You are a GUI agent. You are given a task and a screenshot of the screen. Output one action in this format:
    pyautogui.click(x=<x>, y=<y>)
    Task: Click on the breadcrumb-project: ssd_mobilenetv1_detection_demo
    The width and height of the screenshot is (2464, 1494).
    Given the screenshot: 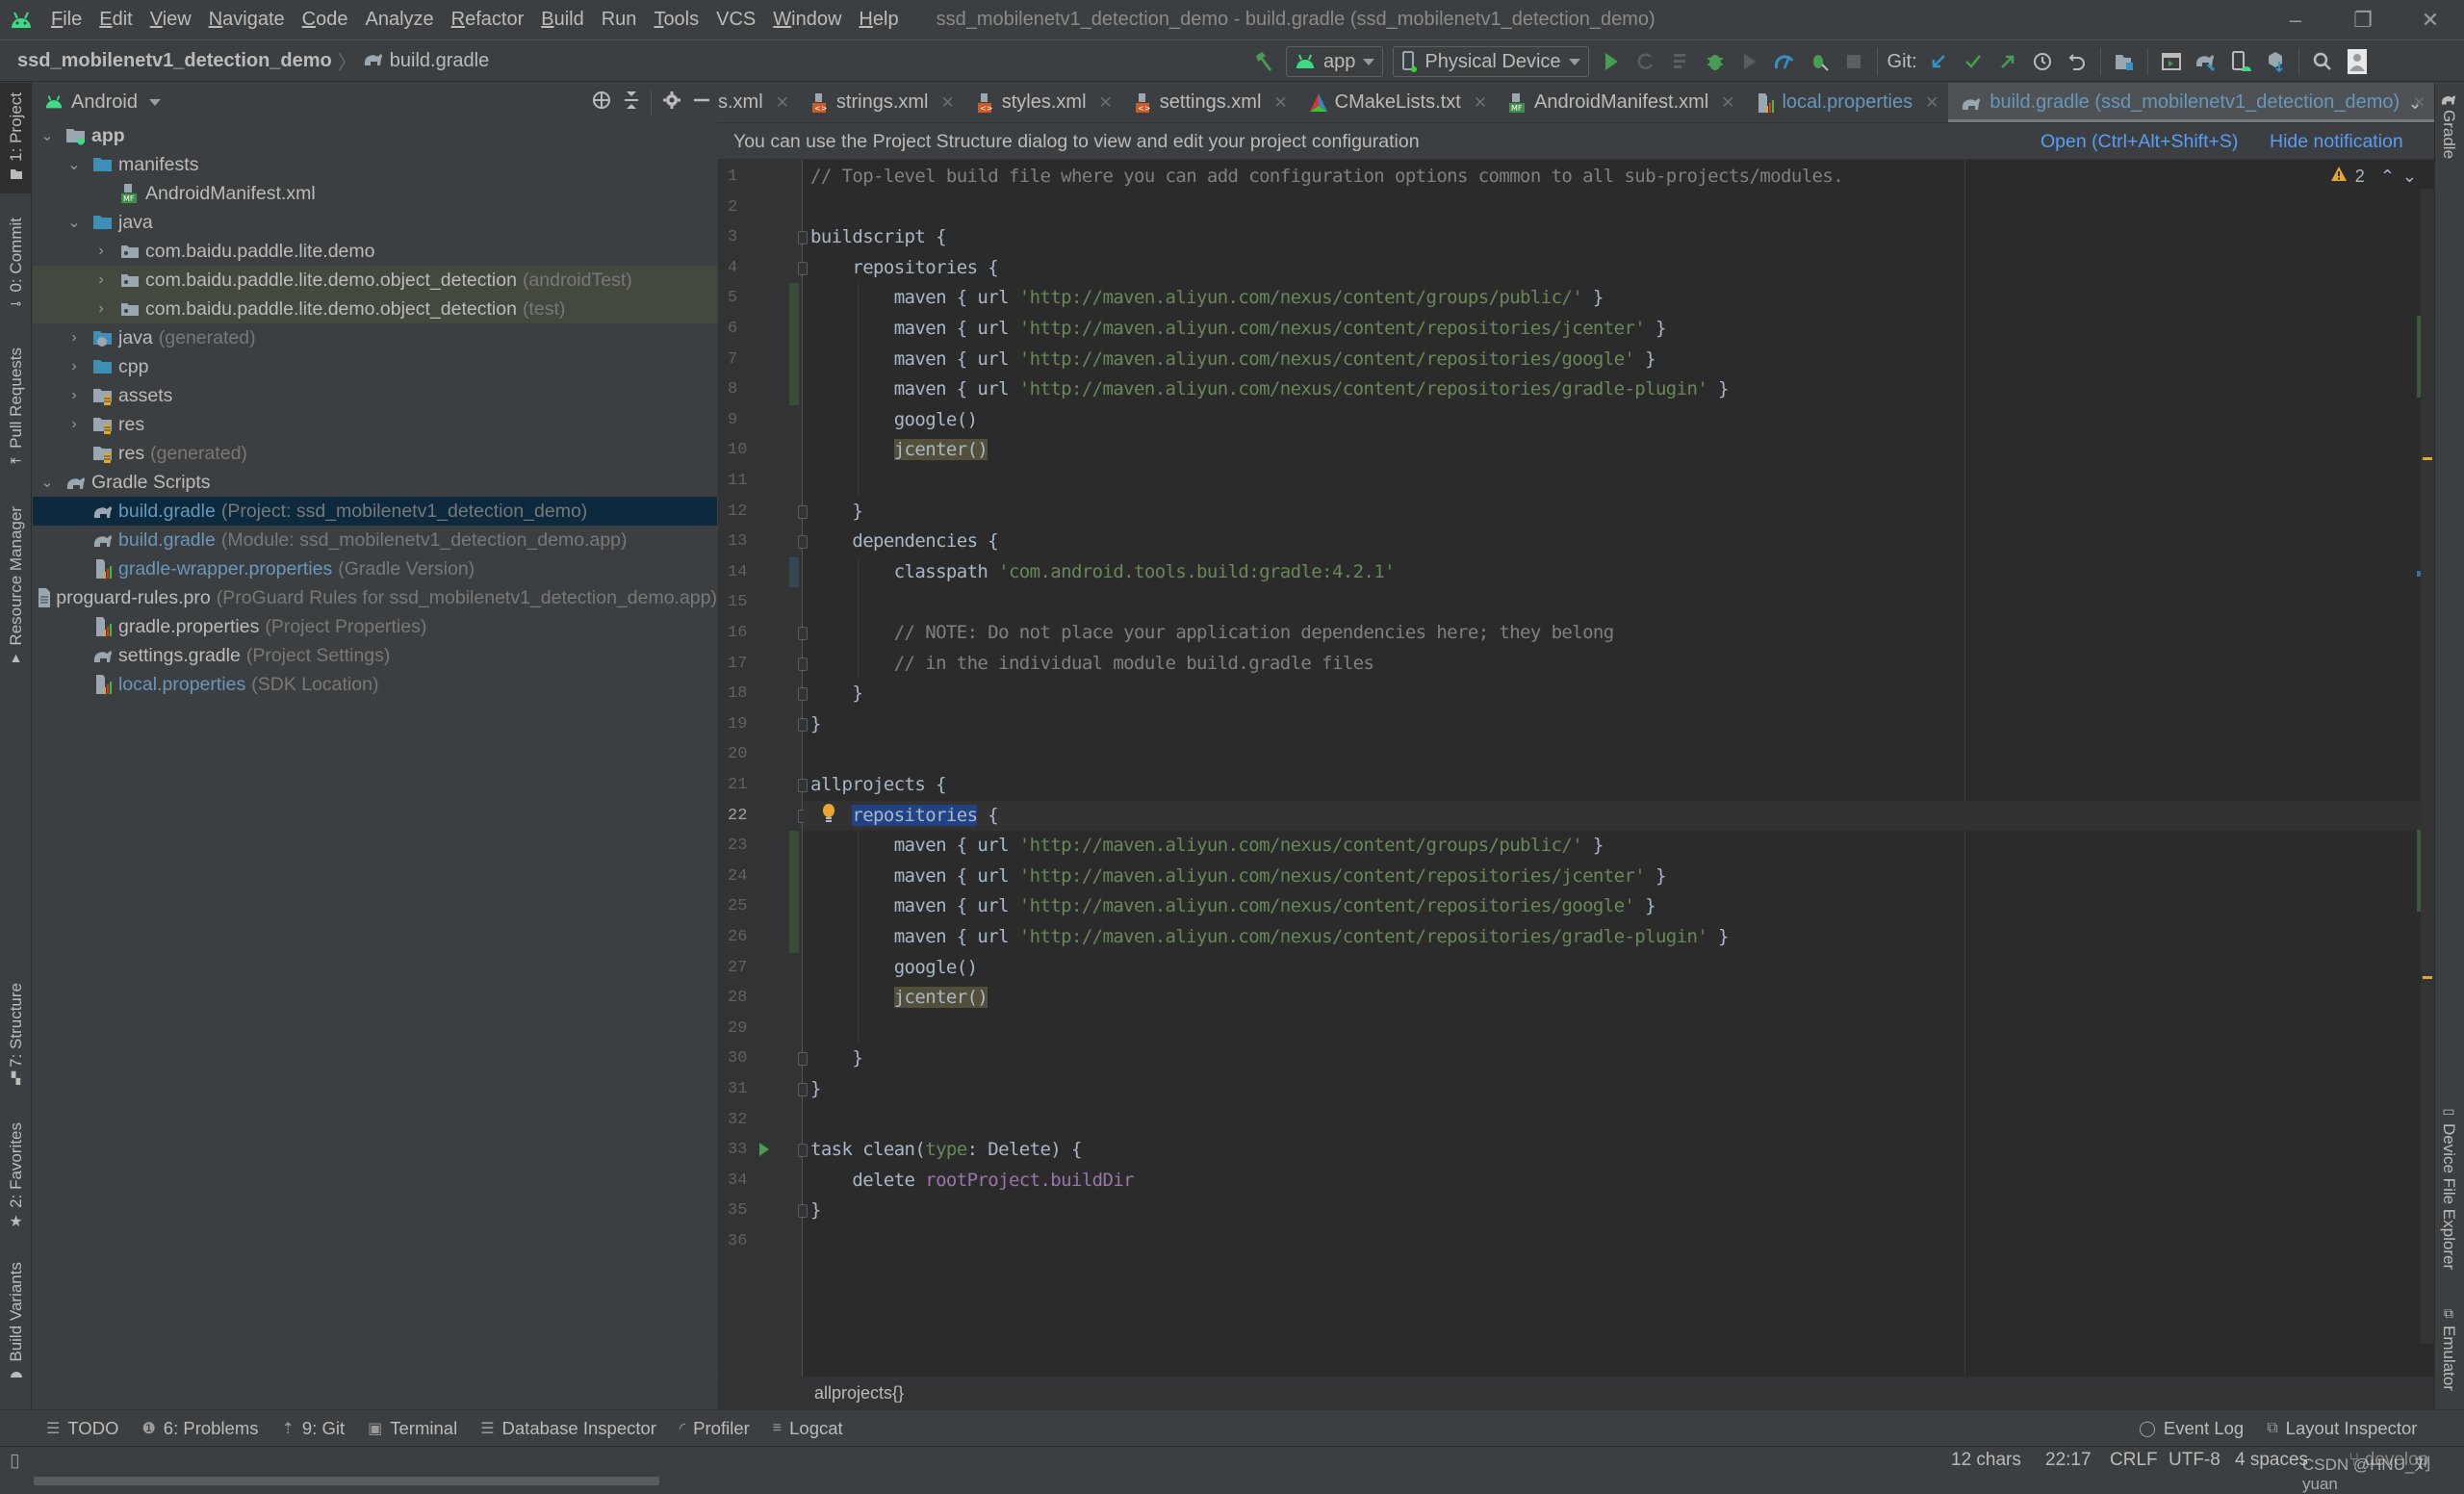 What is the action you would take?
    pyautogui.click(x=174, y=61)
    